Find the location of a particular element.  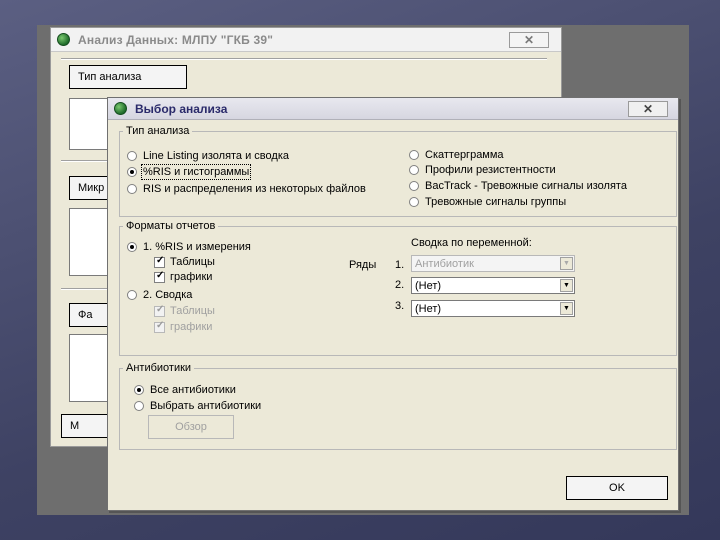

check-charts: графики is located at coordinates (183, 276).